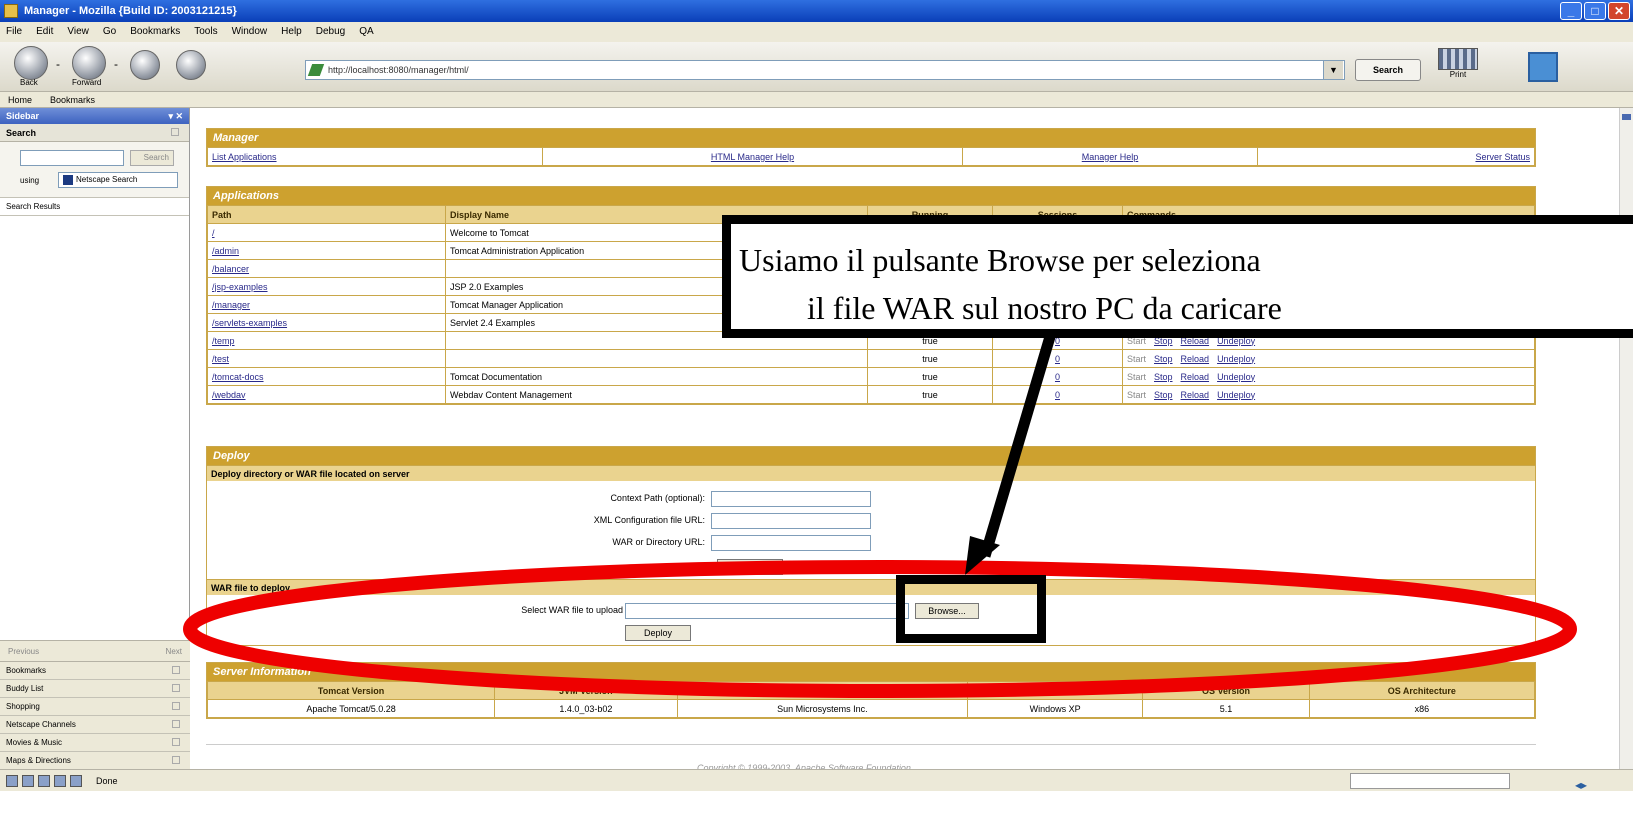  What do you see at coordinates (250, 32) in the screenshot?
I see `menu-window: Window` at bounding box center [250, 32].